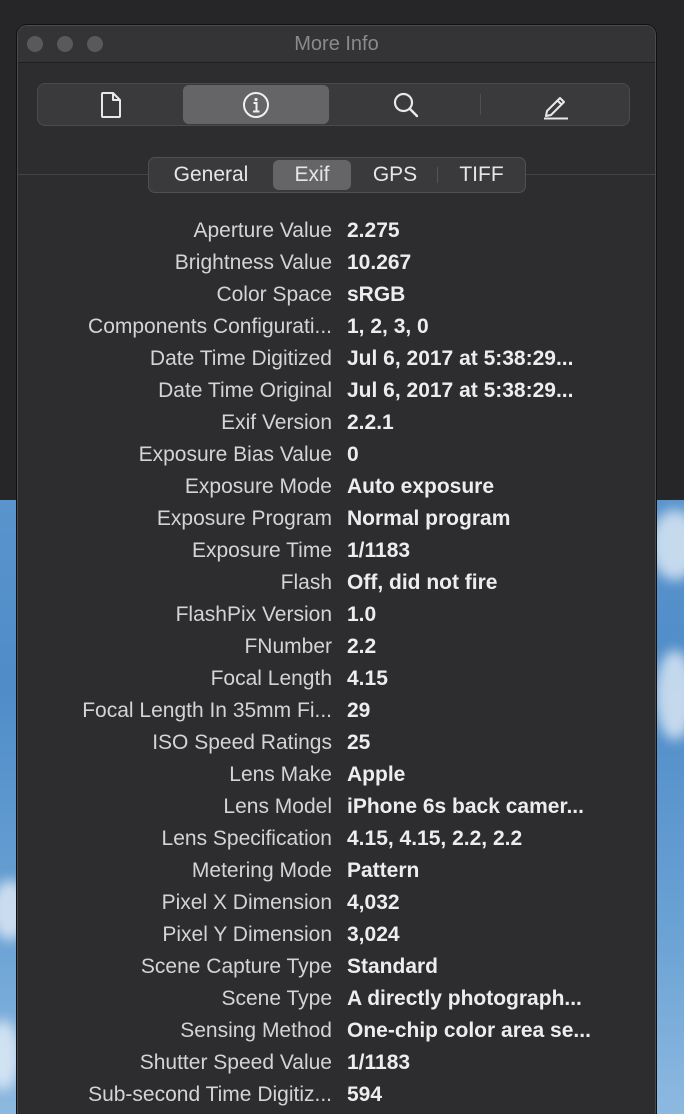  Describe the element at coordinates (261, 550) in the screenshot. I see `exif-label: Exposure Time` at that location.